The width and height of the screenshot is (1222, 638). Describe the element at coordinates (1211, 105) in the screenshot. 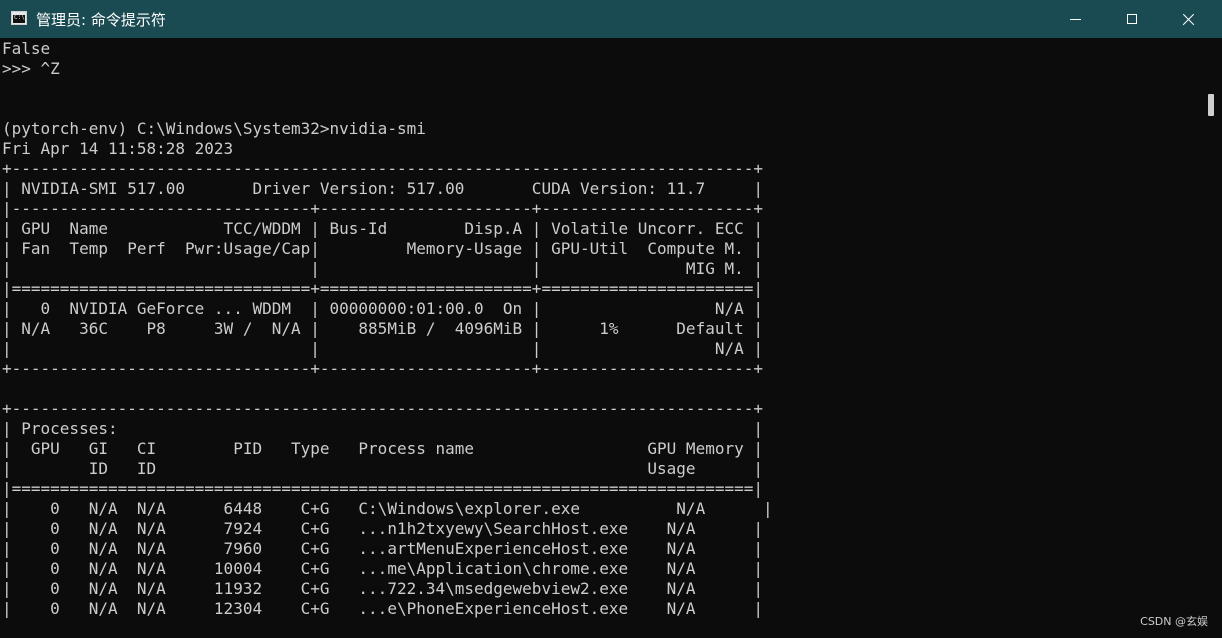

I see `scrollbar-thumb` at that location.